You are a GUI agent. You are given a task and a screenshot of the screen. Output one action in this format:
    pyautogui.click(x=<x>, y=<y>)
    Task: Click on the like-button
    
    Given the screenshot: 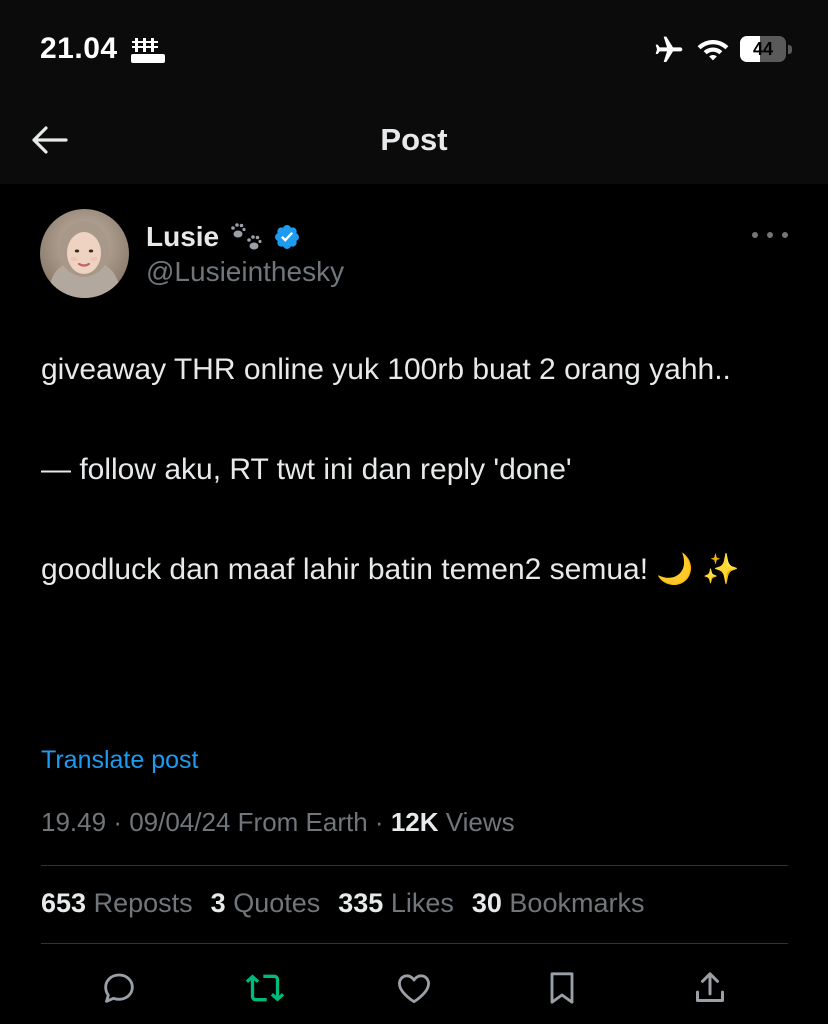 What is the action you would take?
    pyautogui.click(x=414, y=988)
    